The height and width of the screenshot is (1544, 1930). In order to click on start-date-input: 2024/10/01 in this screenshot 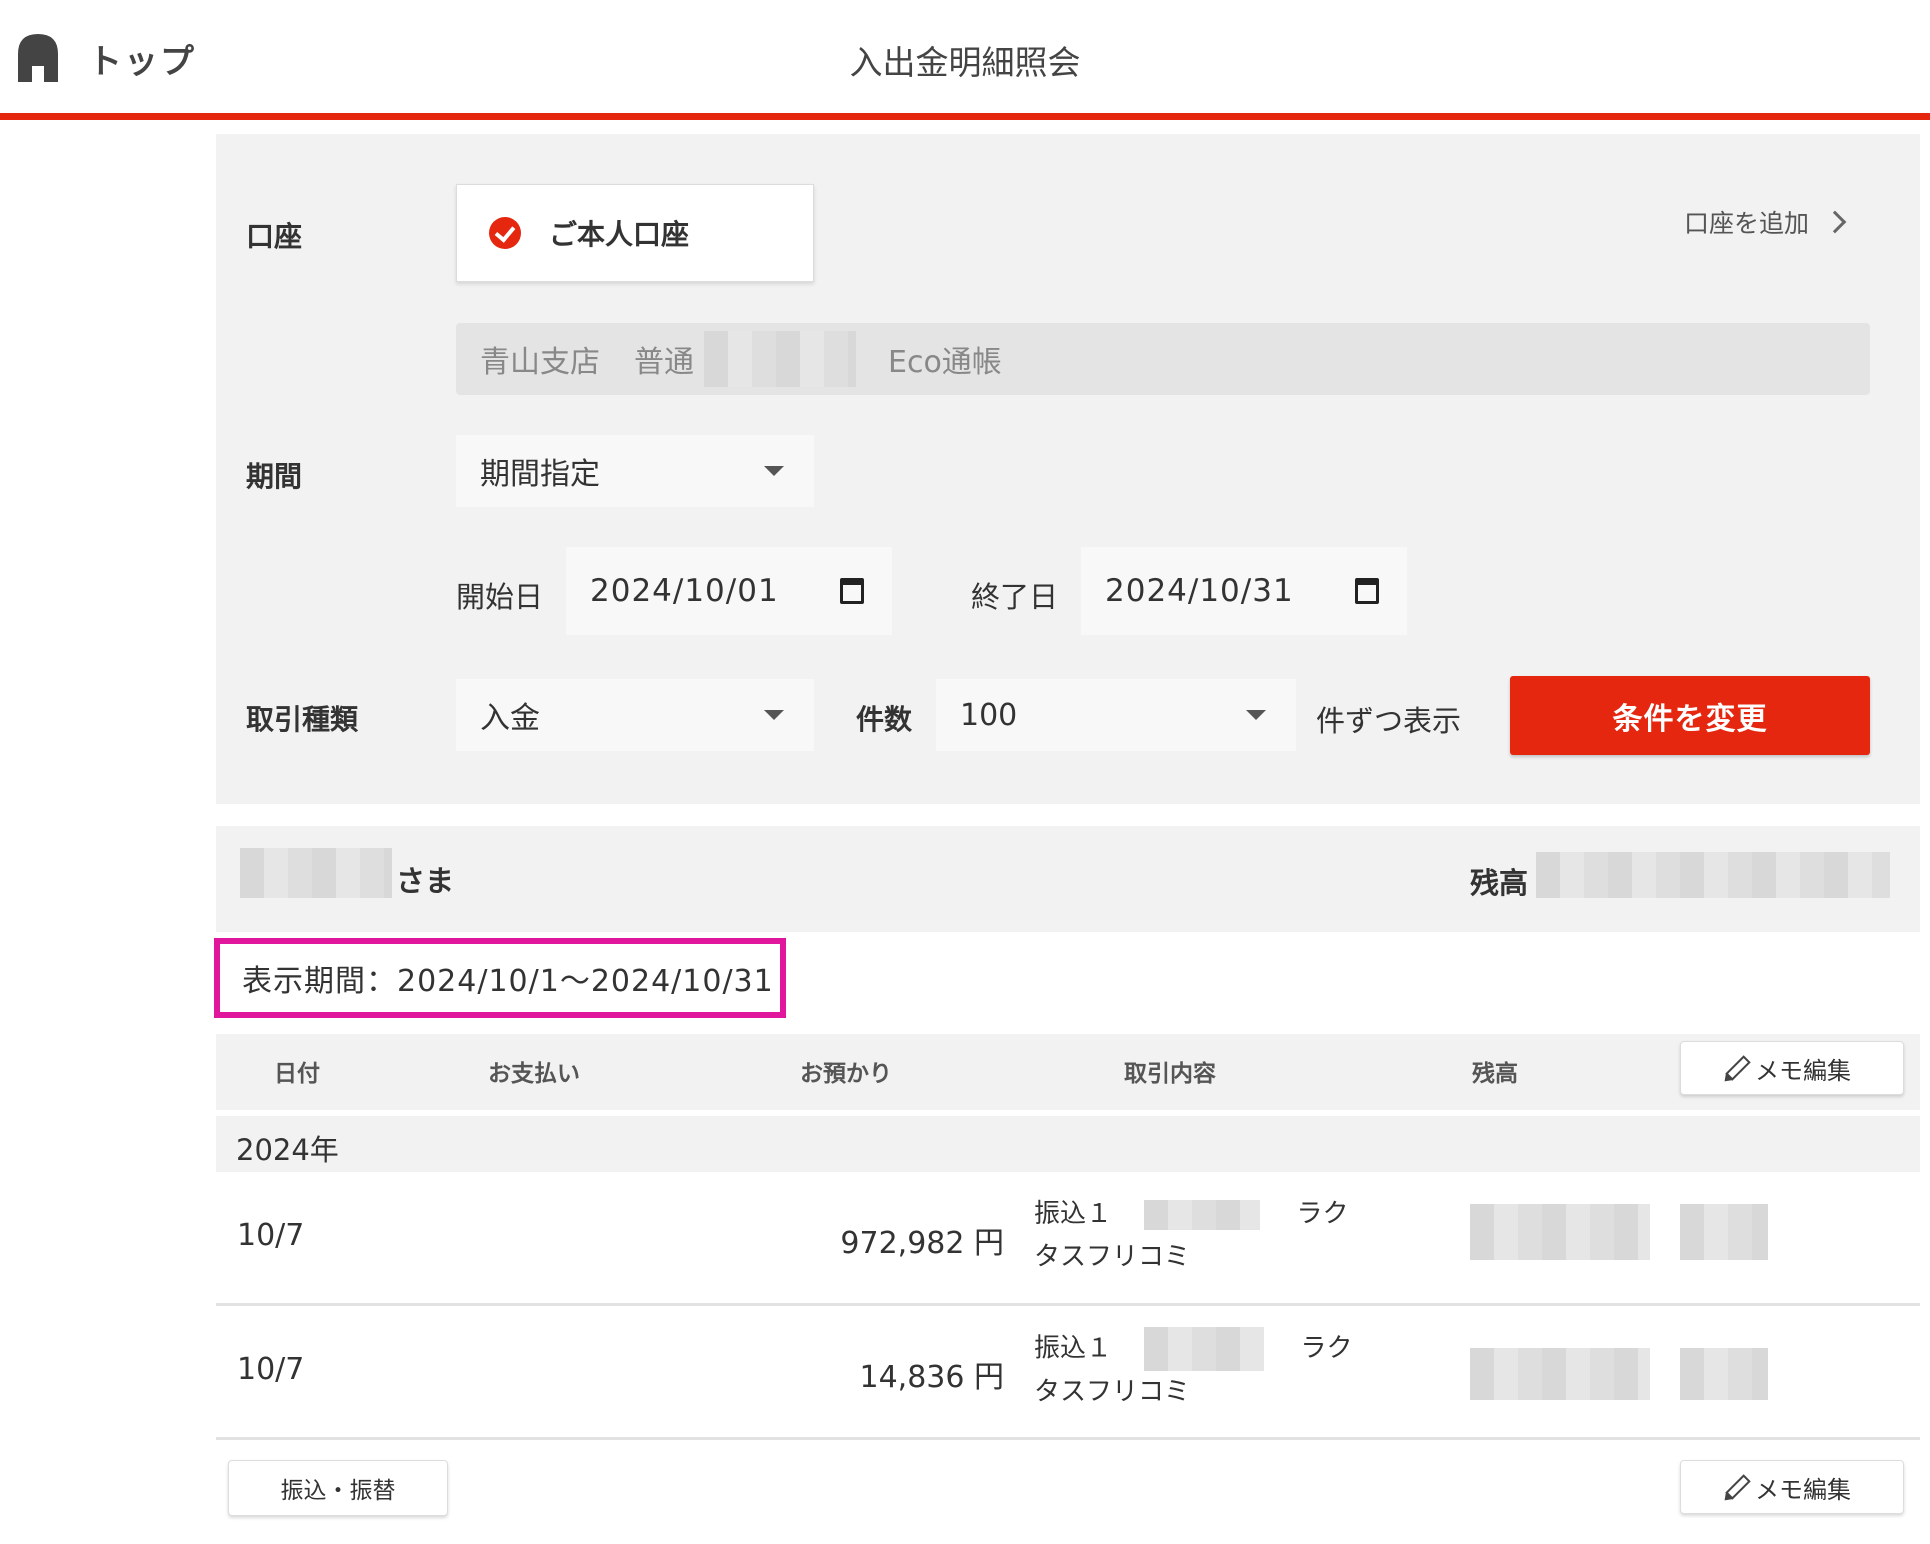, I will do `click(729, 591)`.